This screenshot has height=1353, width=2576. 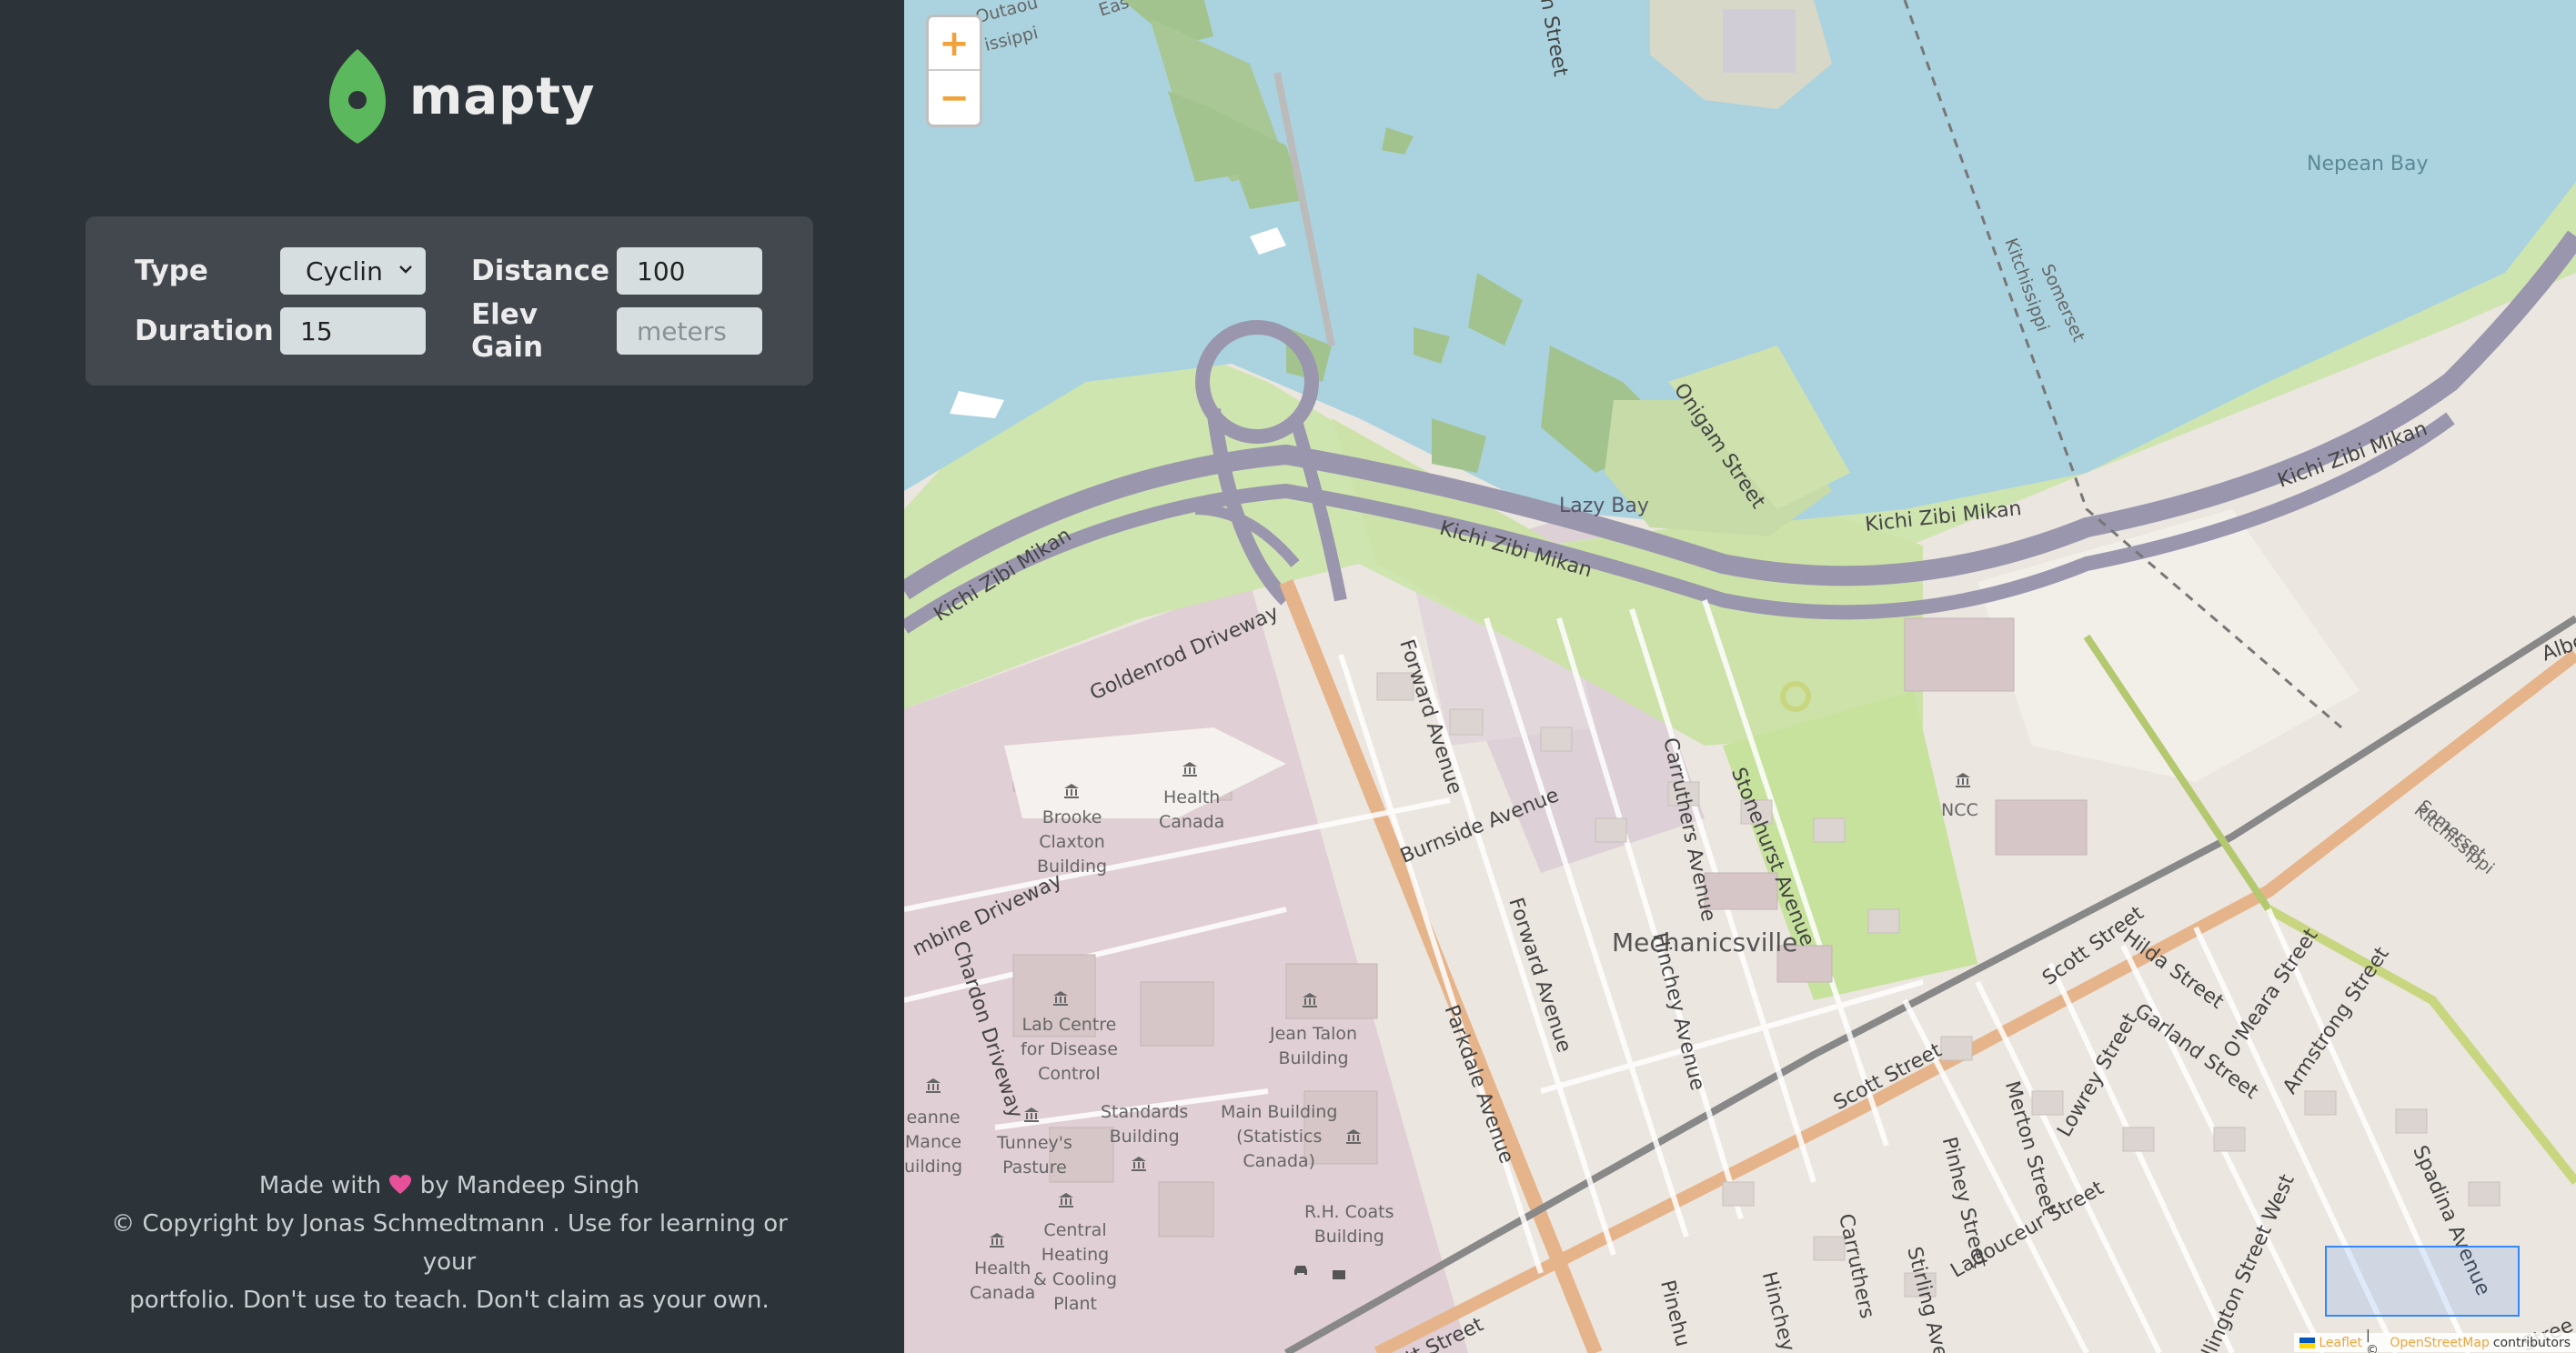 What do you see at coordinates (689, 331) in the screenshot?
I see `elev-gain-input: meters` at bounding box center [689, 331].